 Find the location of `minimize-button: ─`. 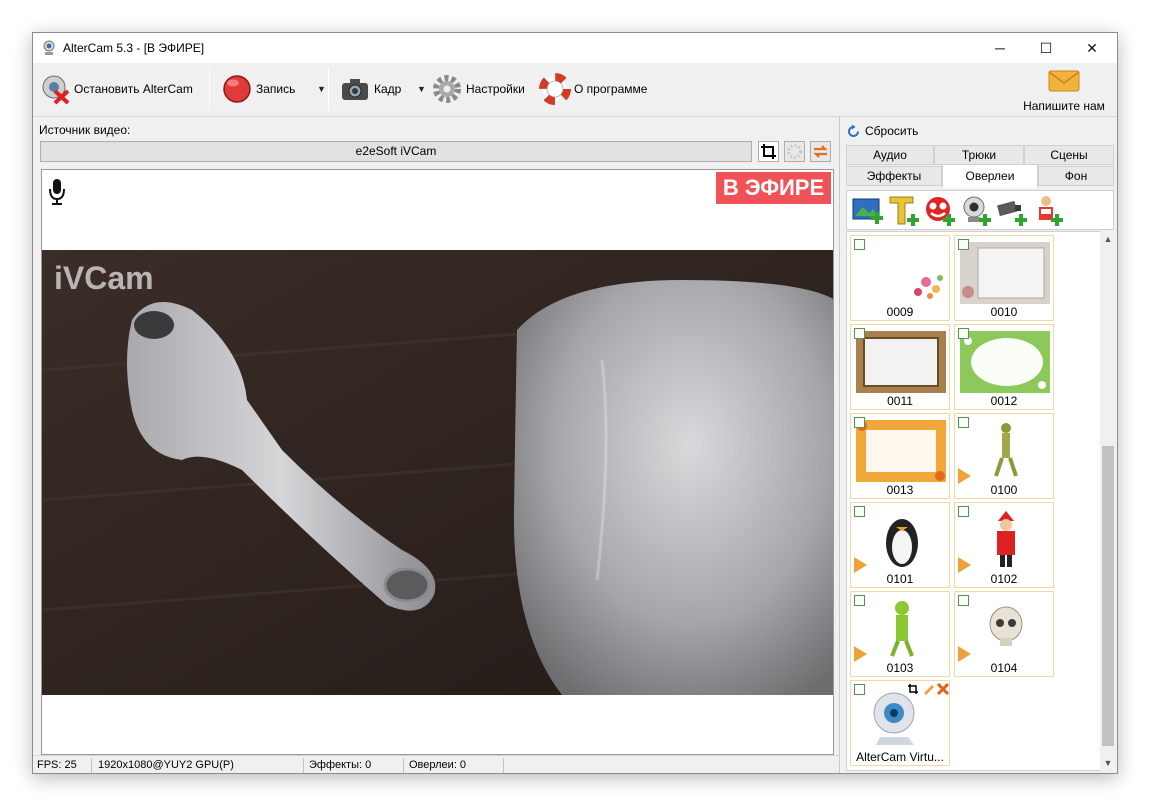

minimize-button: ─ is located at coordinates (1000, 48).